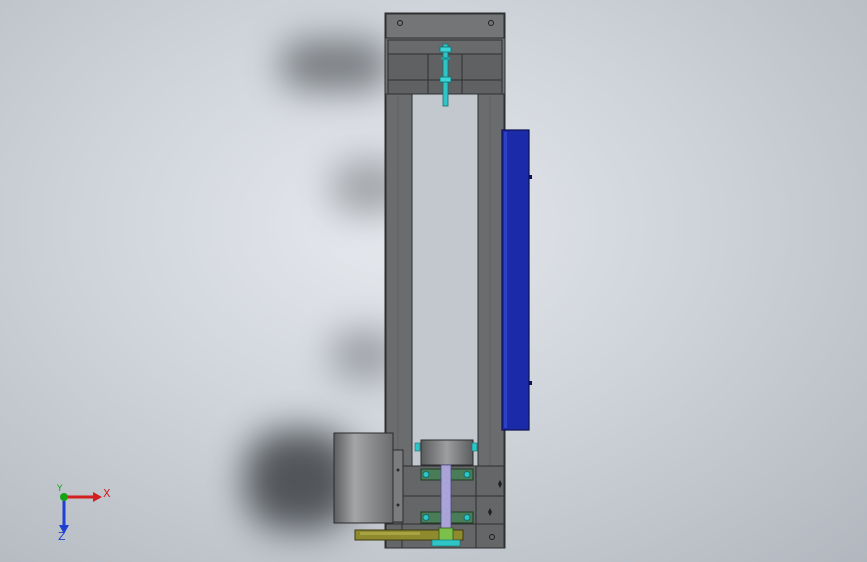  Describe the element at coordinates (446, 500) in the screenshot. I see `main-shaft` at that location.